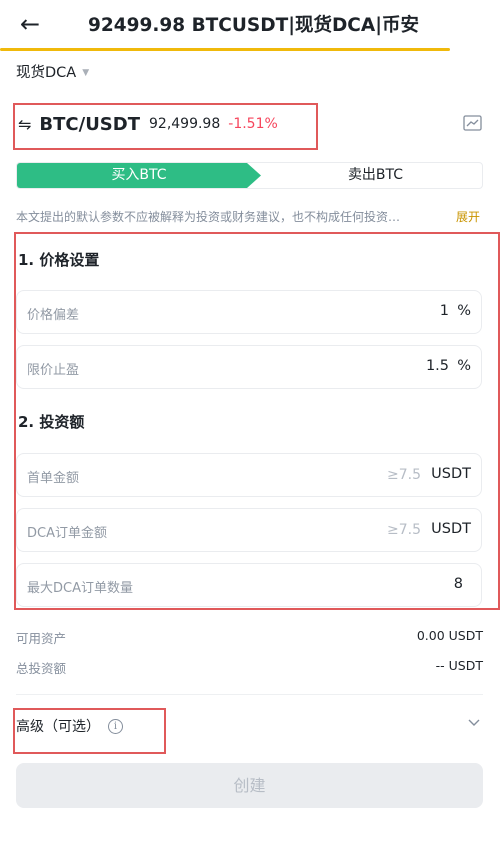 This screenshot has height=867, width=500. Describe the element at coordinates (249, 367) in the screenshot. I see `take-profit-field: 限价止盈 1.5 %` at that location.